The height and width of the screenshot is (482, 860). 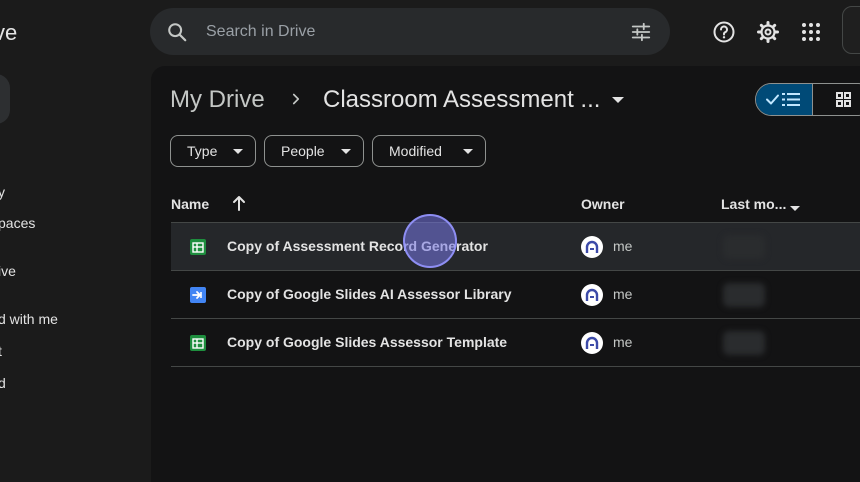 What do you see at coordinates (791, 99) in the screenshot?
I see `list-icon` at bounding box center [791, 99].